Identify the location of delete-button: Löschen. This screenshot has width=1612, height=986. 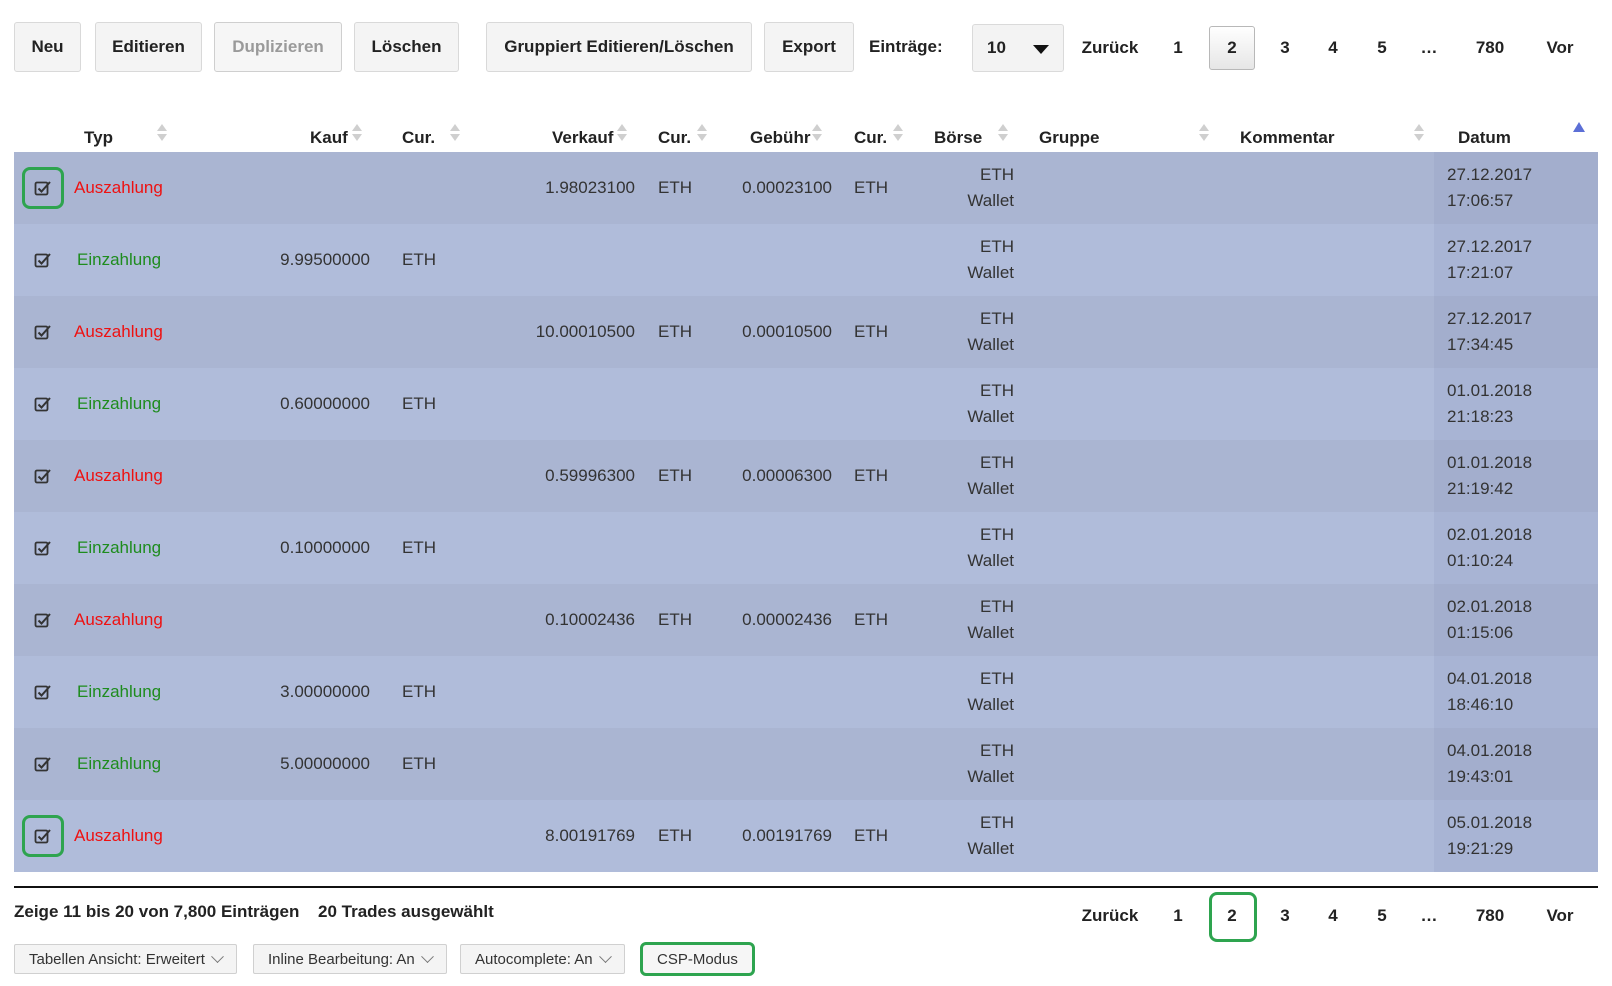
(406, 47).